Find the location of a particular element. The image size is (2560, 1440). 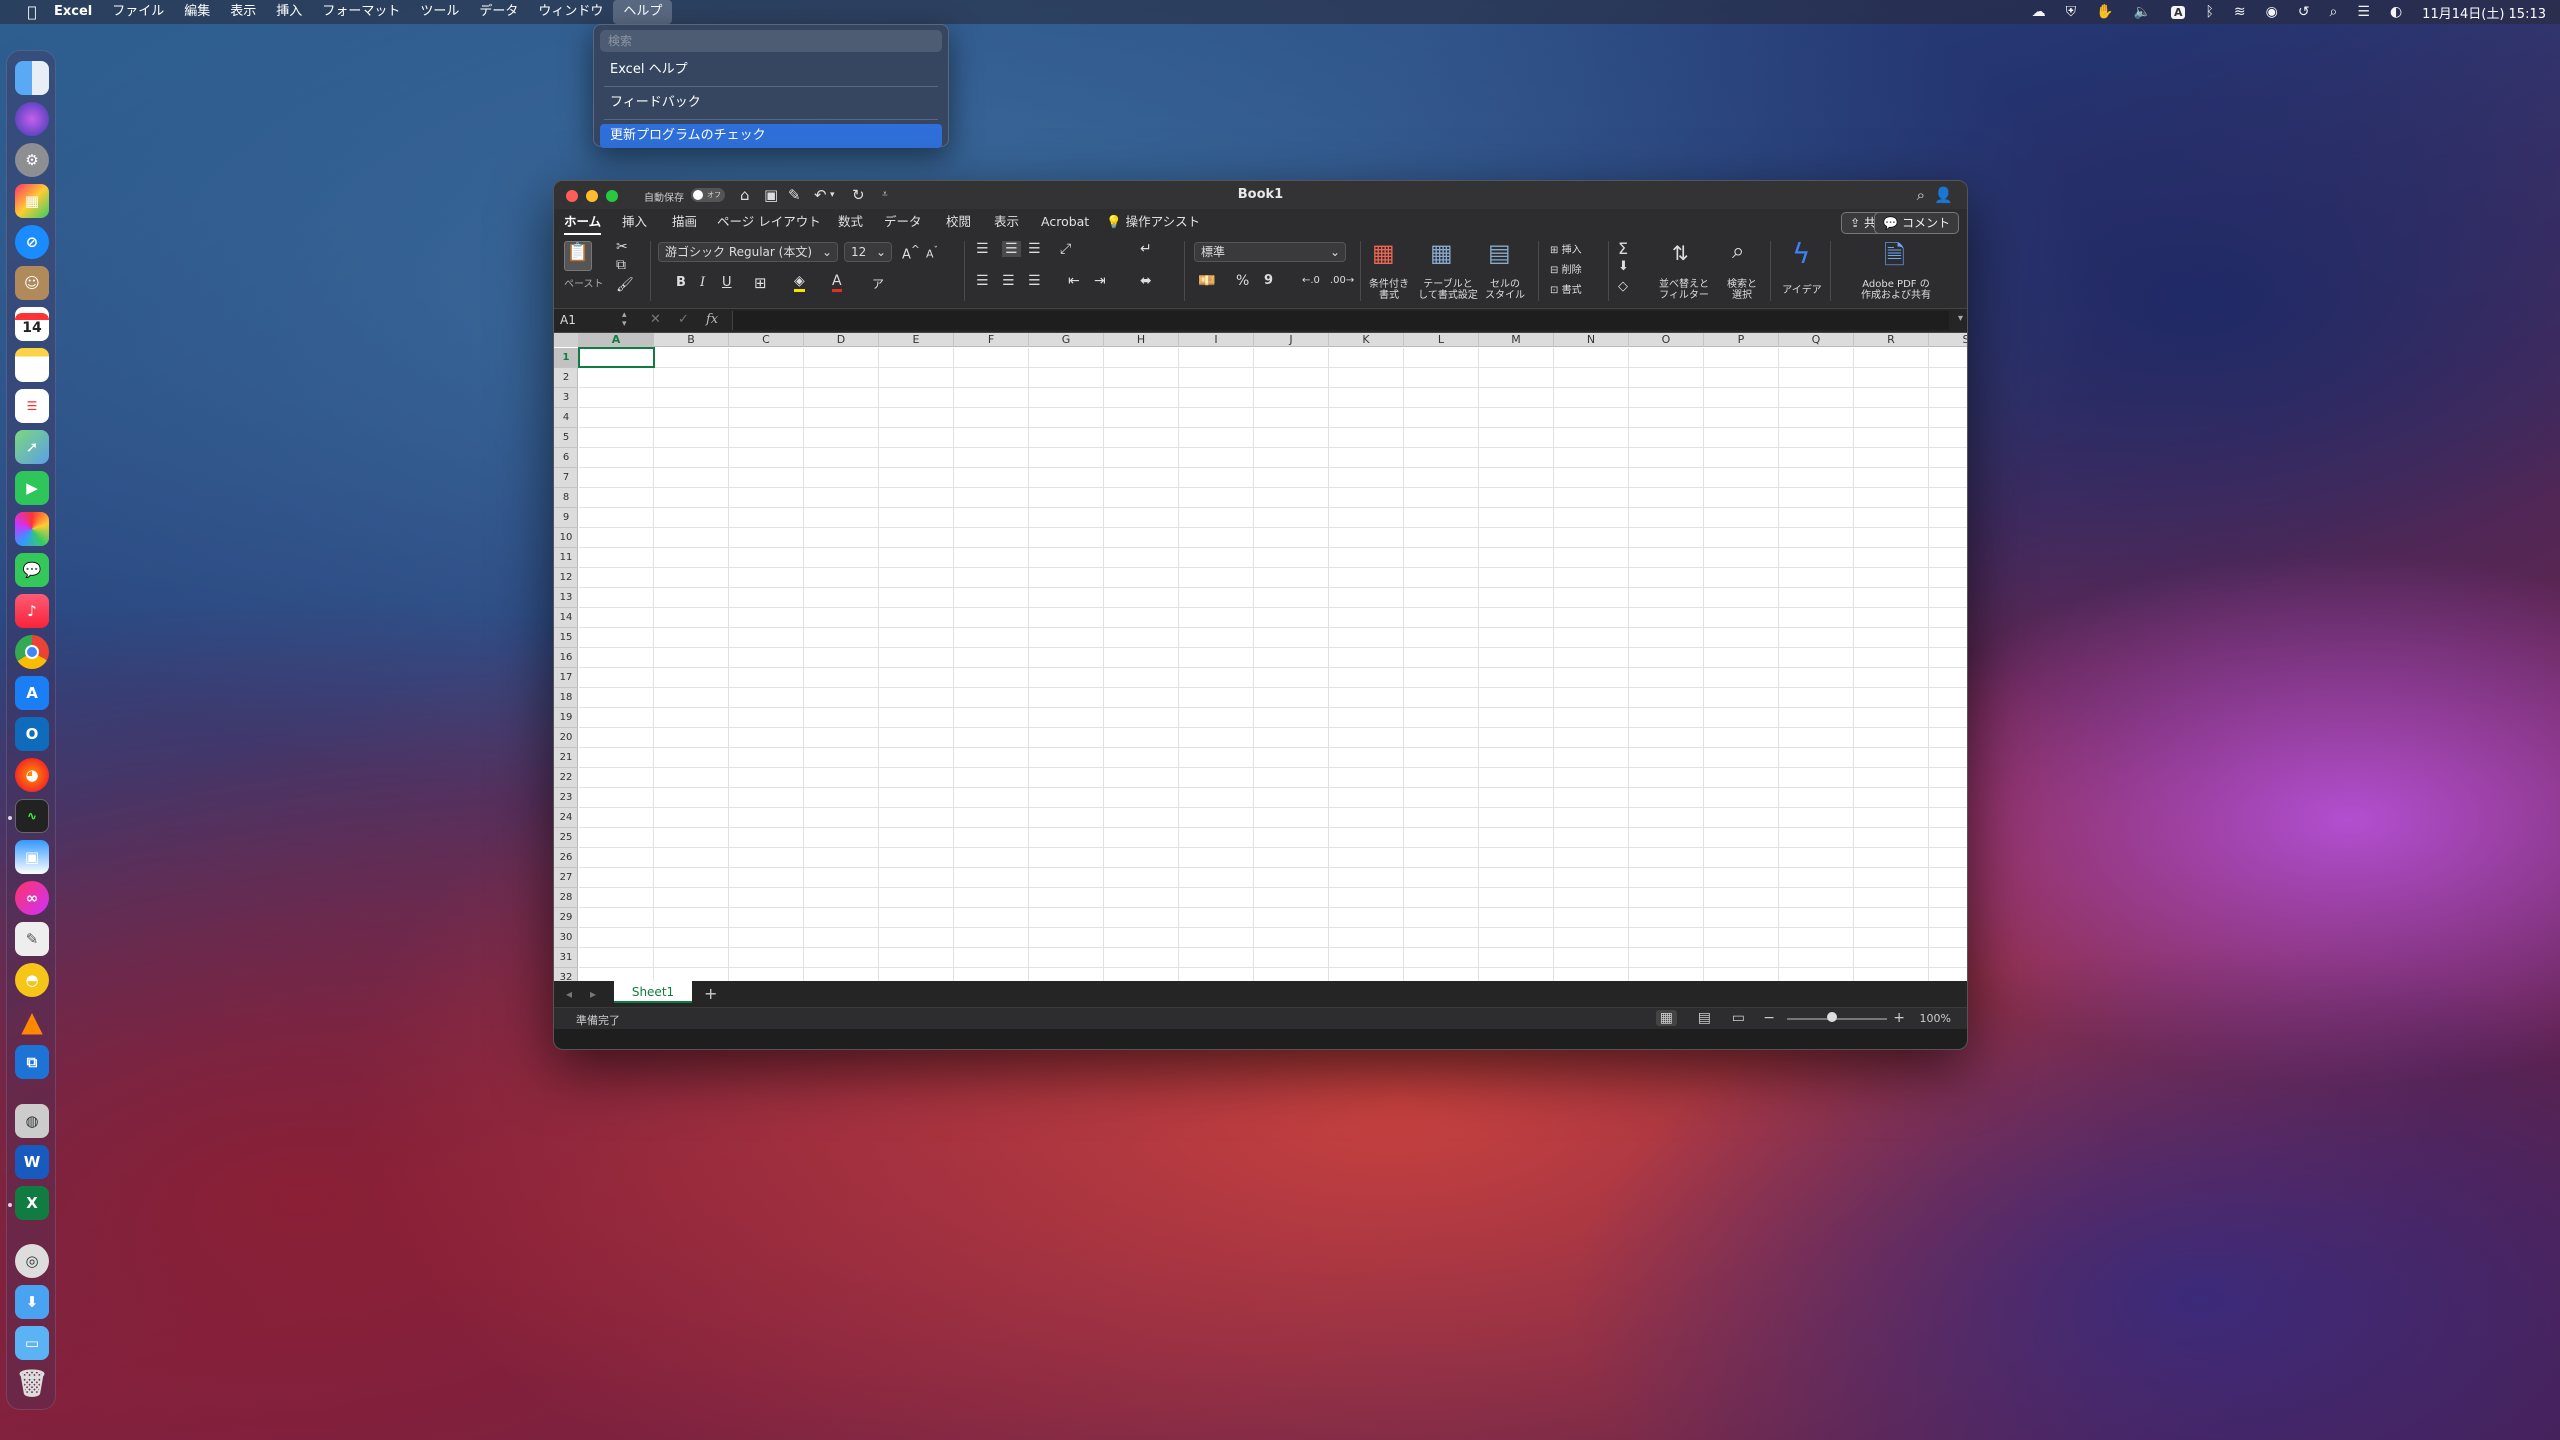

menu-app-name: Excel is located at coordinates (73, 12).